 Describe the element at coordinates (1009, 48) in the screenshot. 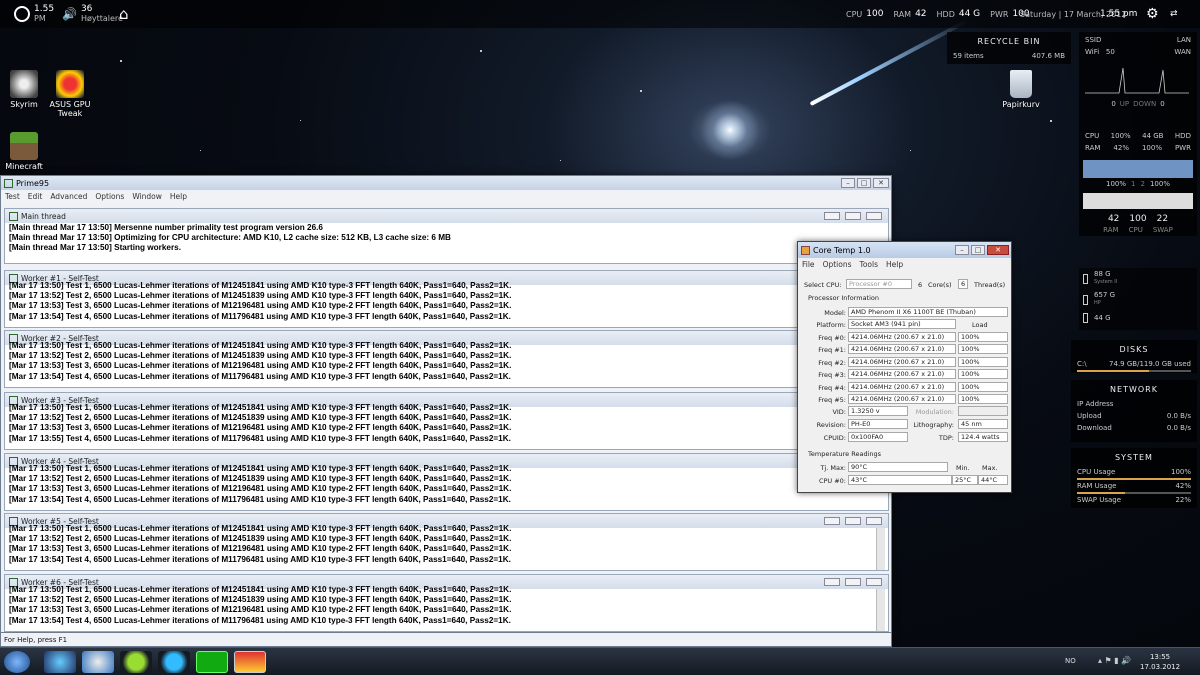

I see `recycle-bin-widget: RECYCLE BIN 59 items 407.6 MB` at that location.